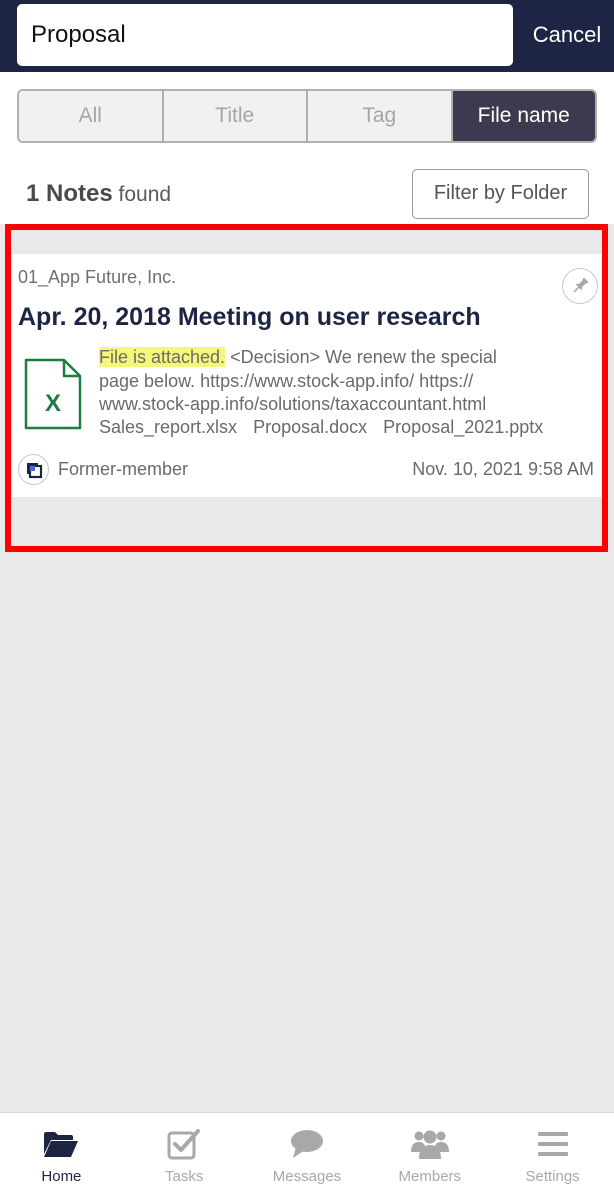 The height and width of the screenshot is (1201, 614). Describe the element at coordinates (429, 1144) in the screenshot. I see `people-icon` at that location.